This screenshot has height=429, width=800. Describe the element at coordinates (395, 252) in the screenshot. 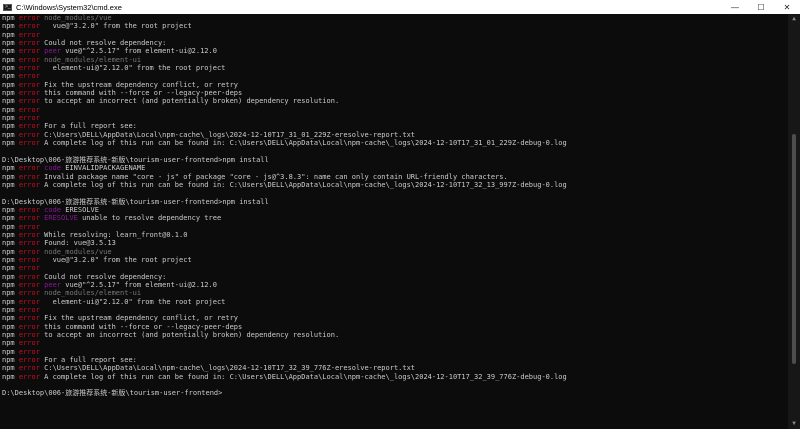

I see `console-line: npm error node_modules/vue` at that location.